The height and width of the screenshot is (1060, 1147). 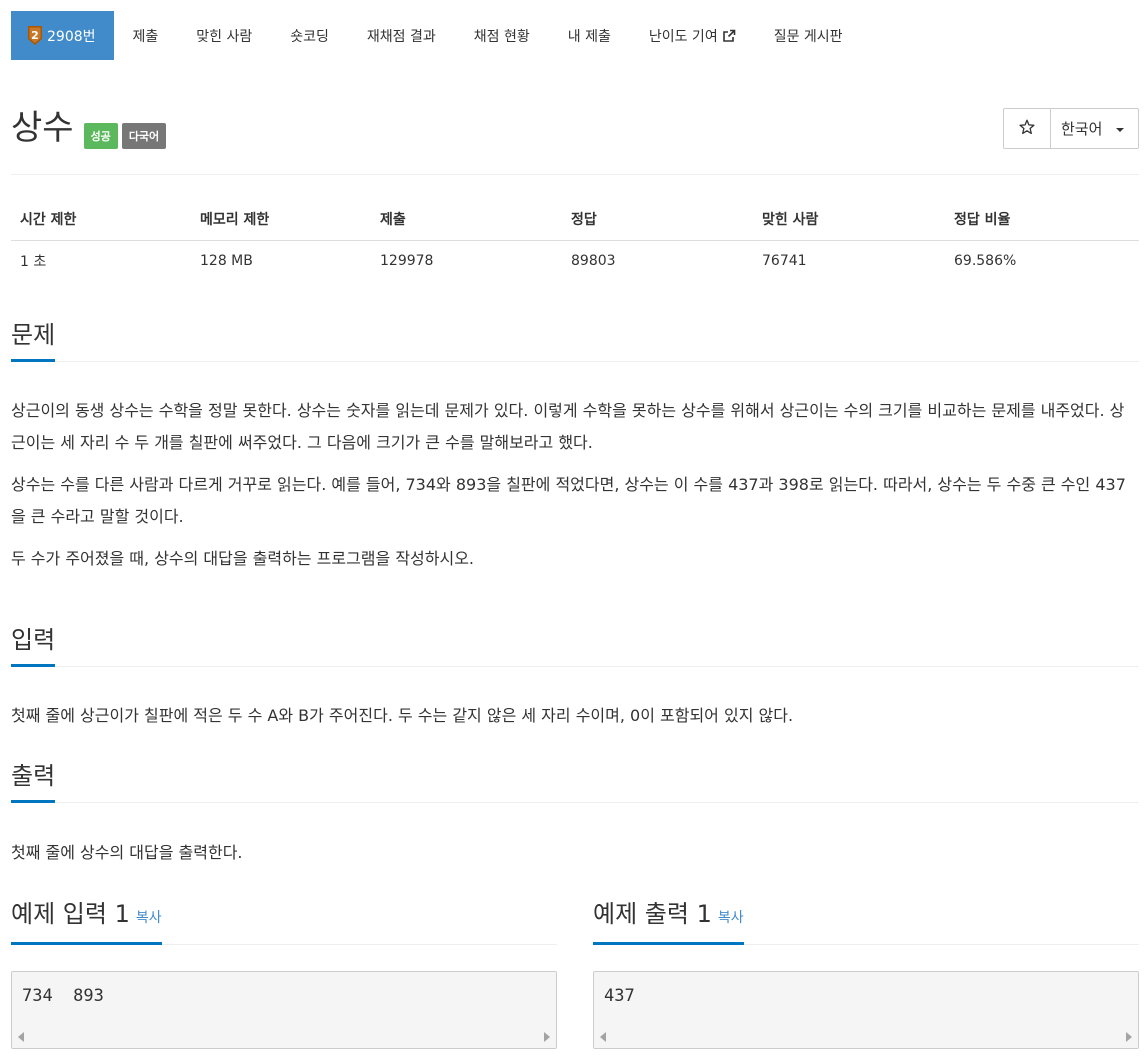 I want to click on status-badge-success: 성공, so click(x=100, y=136).